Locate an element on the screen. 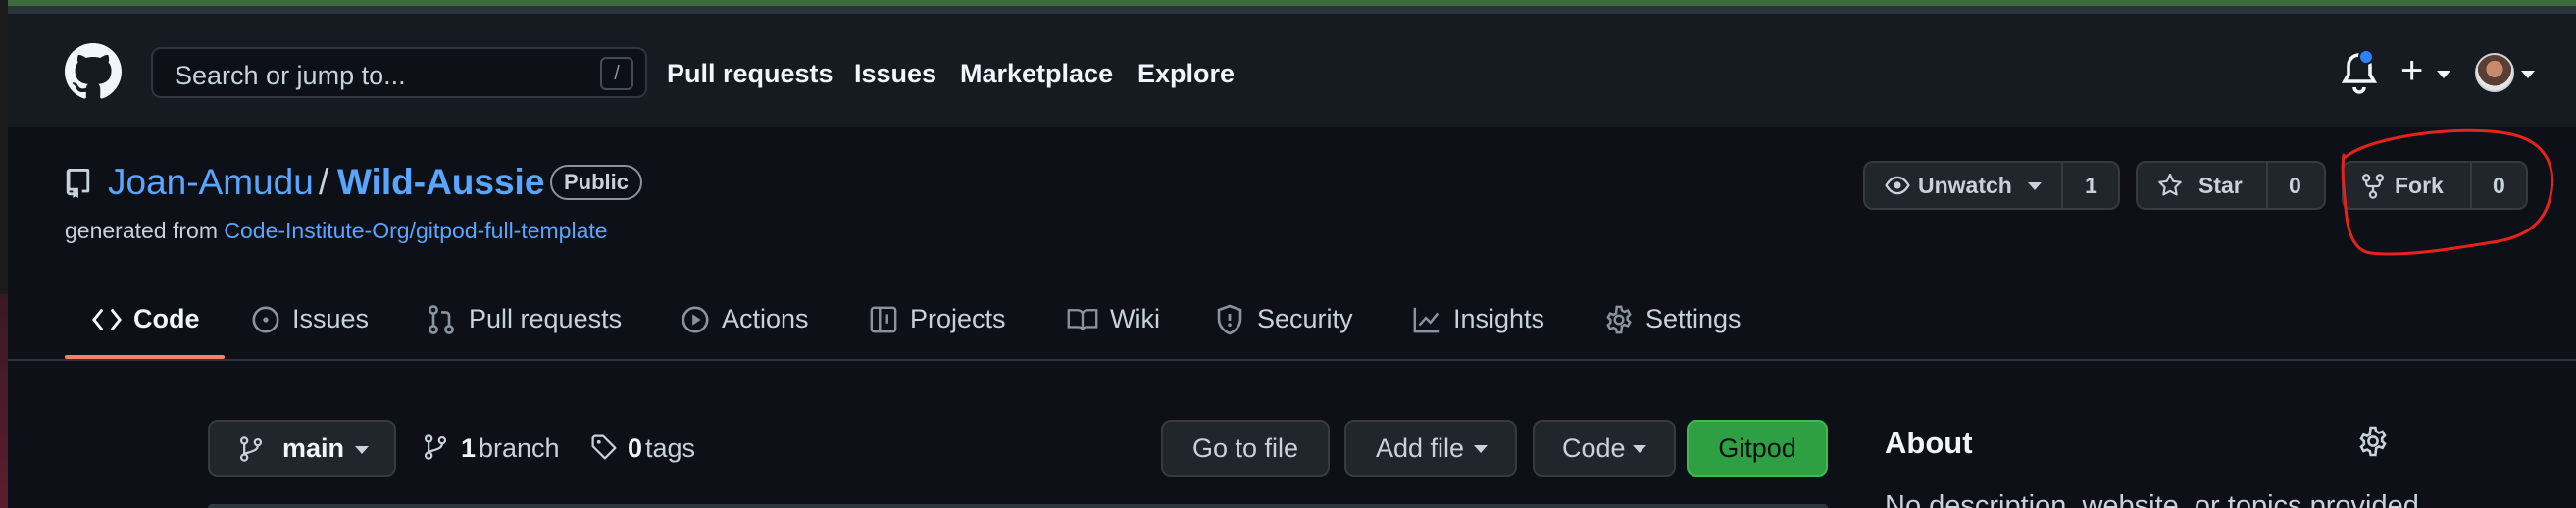  create-new-caret-icon is located at coordinates (2444, 74).